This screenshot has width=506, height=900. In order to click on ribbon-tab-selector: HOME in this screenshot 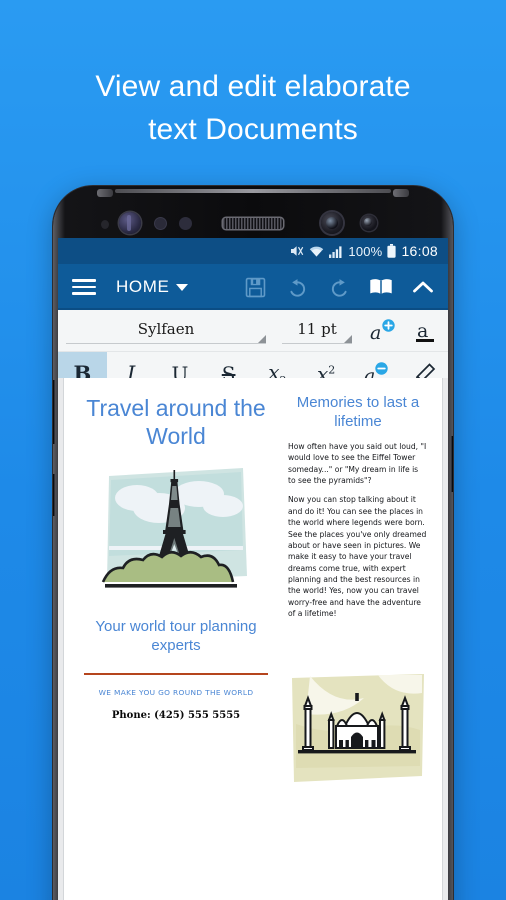, I will do `click(152, 287)`.